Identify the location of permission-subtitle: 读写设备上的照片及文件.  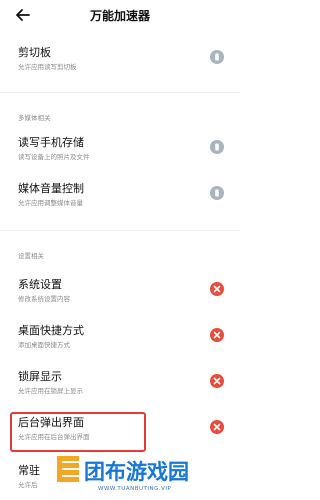
(54, 157).